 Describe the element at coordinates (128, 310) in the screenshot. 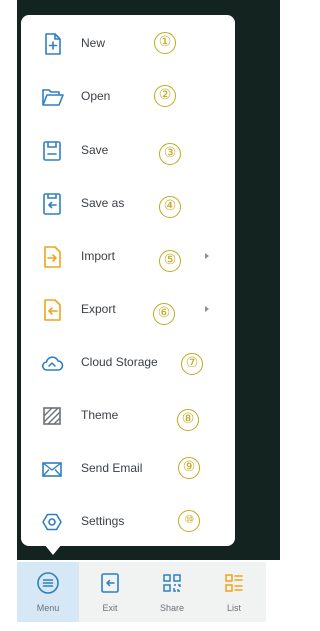

I see `menu-item-export: Export ⑥` at that location.